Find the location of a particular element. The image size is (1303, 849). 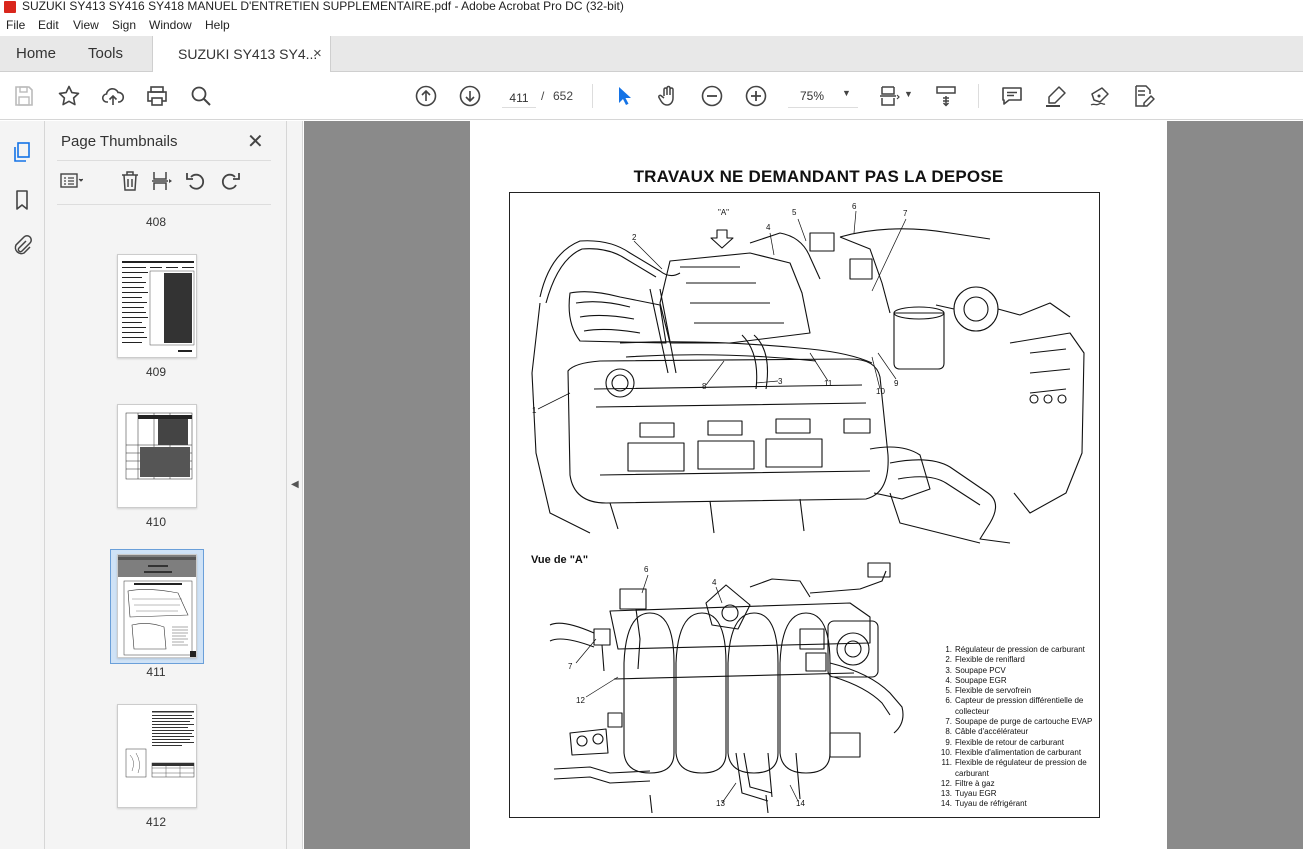

menu-edit: Edit is located at coordinates (48, 25).